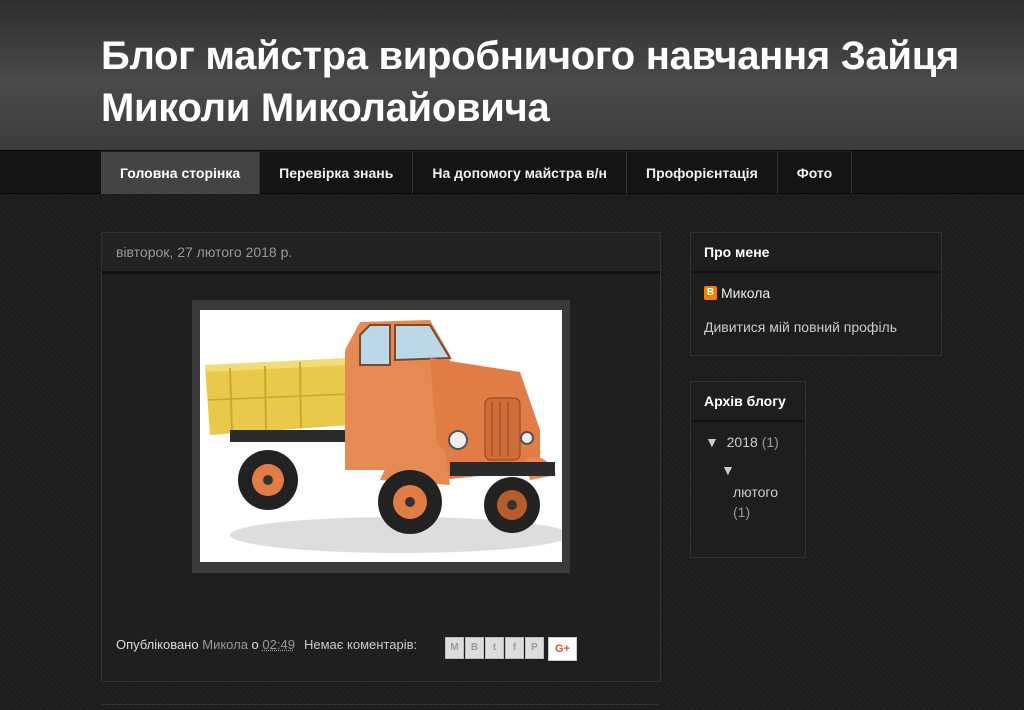 The width and height of the screenshot is (1024, 710). What do you see at coordinates (815, 172) in the screenshot?
I see `tab-photo: Фото` at bounding box center [815, 172].